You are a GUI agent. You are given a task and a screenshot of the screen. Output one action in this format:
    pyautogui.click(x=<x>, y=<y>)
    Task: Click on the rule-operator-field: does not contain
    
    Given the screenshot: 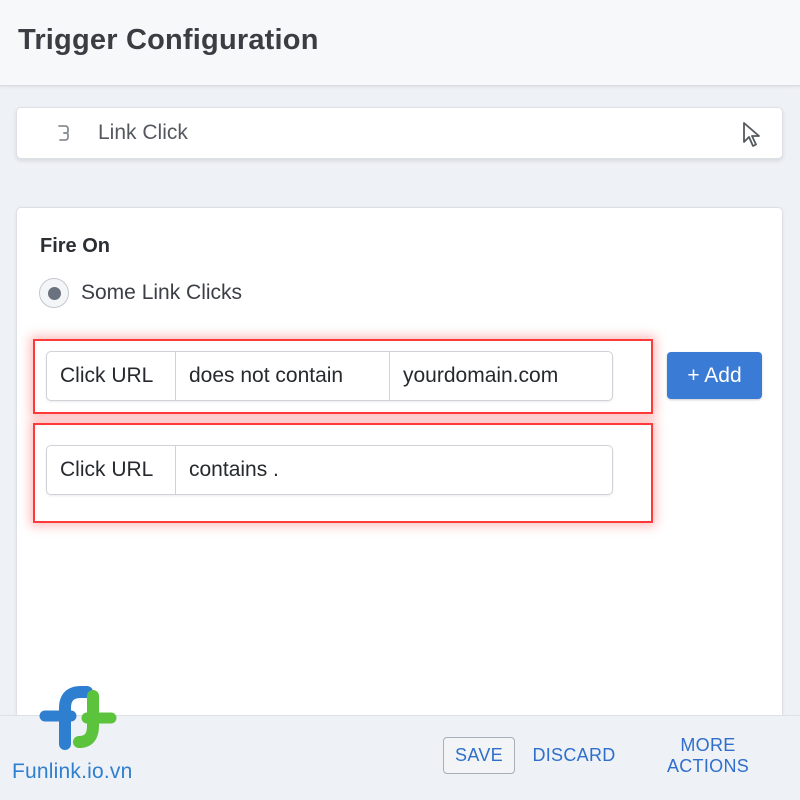 What is the action you would take?
    pyautogui.click(x=283, y=376)
    